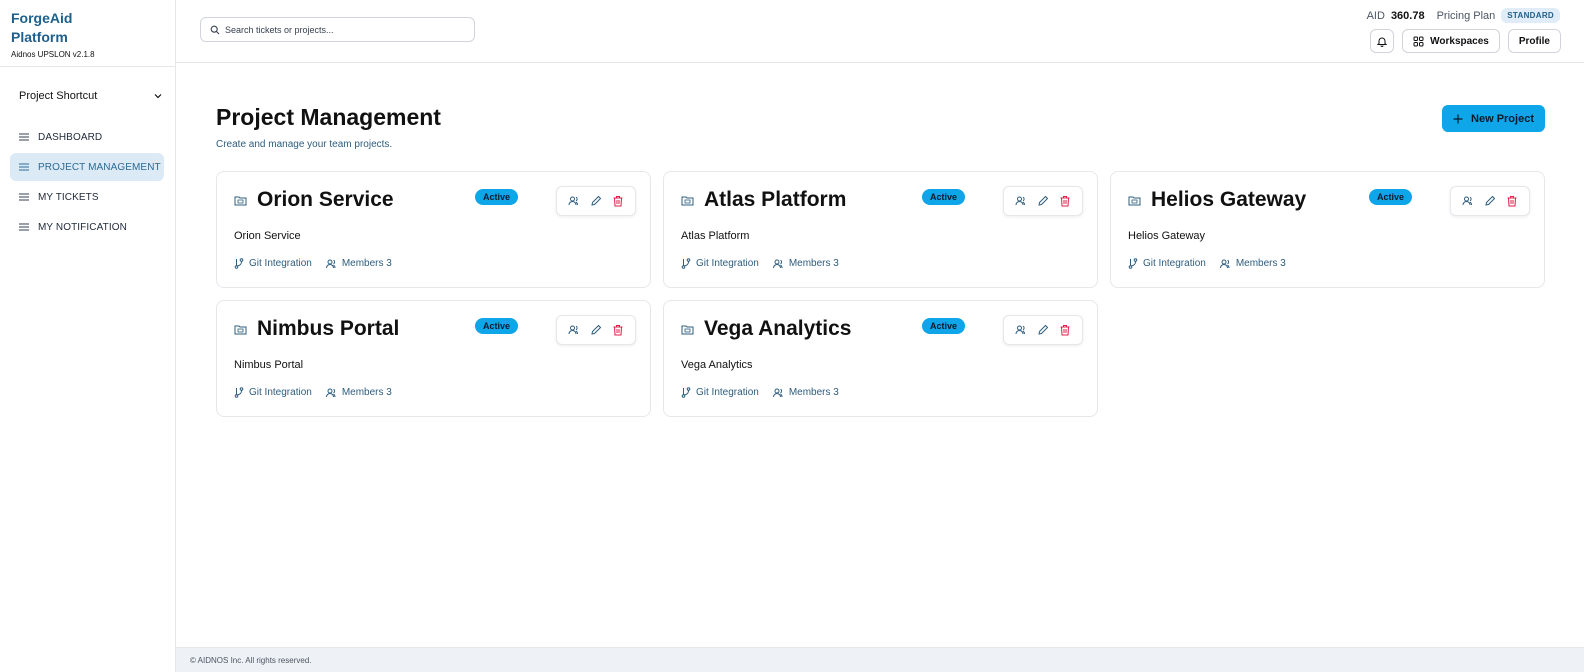  I want to click on copyright-text: © AIDNOS Inc. All rights reserved., so click(251, 660).